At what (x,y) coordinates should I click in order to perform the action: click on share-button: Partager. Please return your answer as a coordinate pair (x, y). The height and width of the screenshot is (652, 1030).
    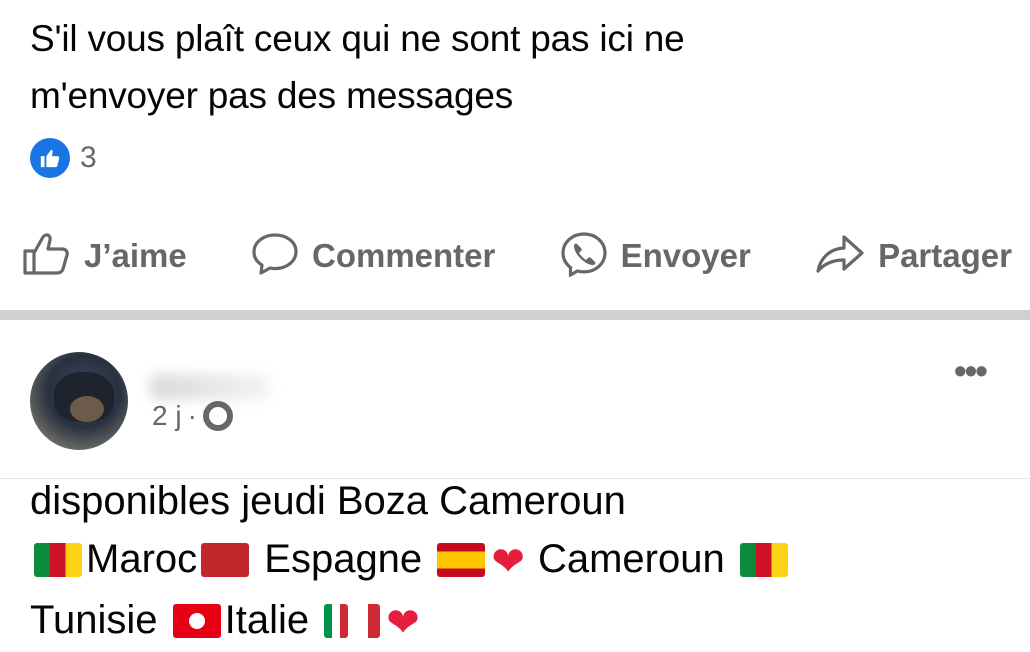
    Looking at the image, I should click on (913, 256).